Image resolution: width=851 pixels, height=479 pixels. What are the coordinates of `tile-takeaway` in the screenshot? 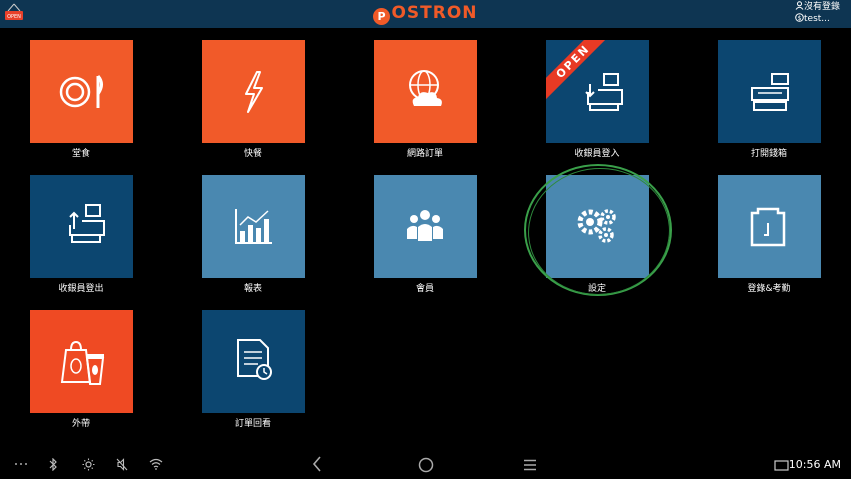 It's located at (81, 361).